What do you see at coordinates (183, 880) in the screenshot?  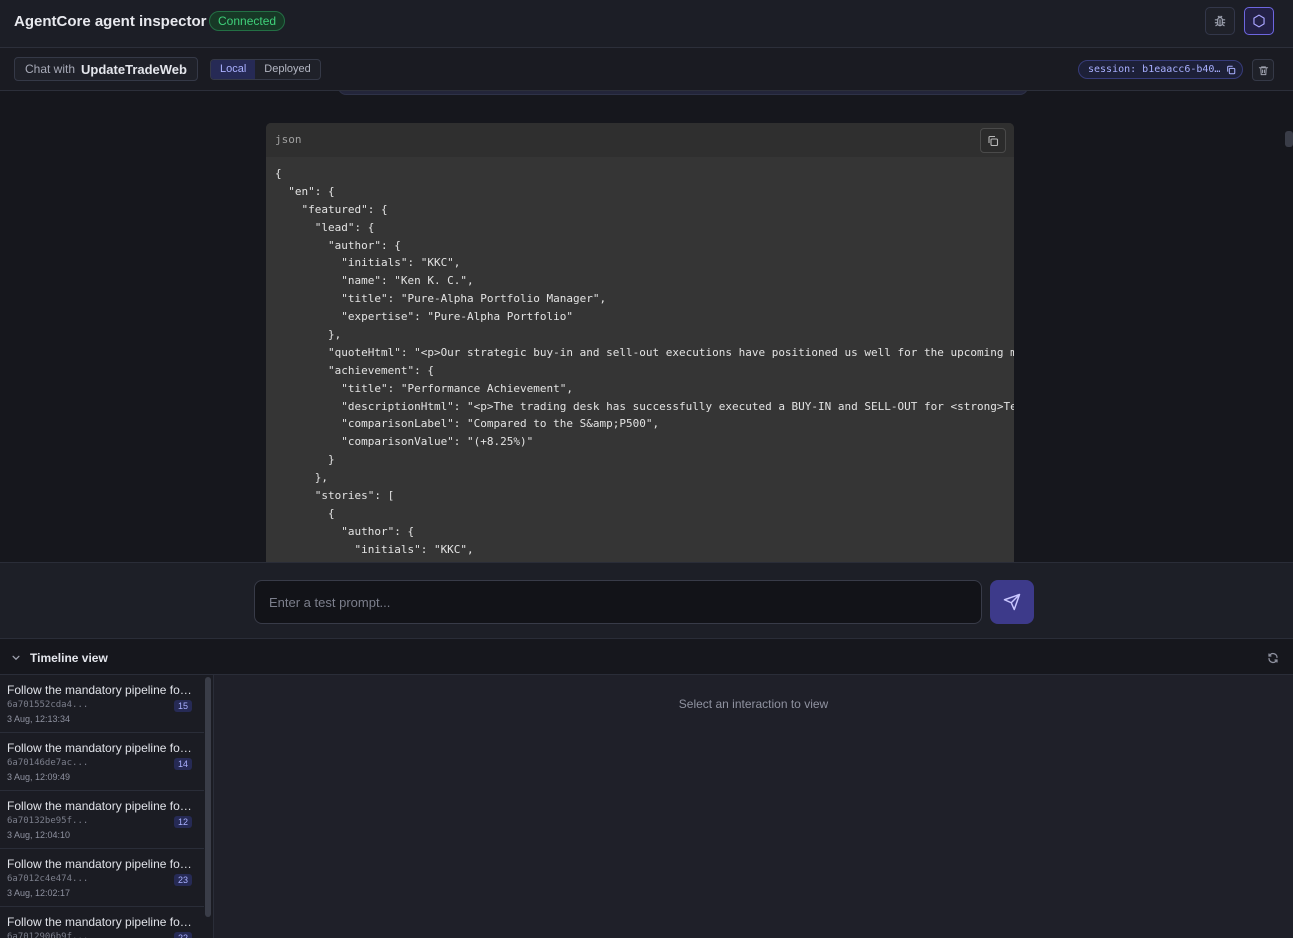 I see `span-count-badge: 23` at bounding box center [183, 880].